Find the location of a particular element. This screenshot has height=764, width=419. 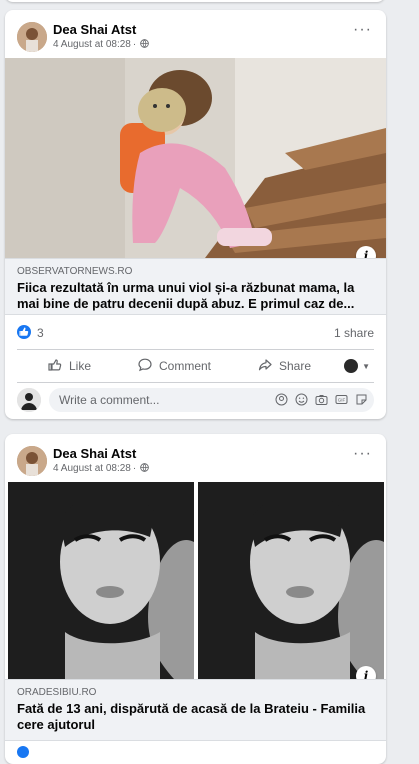

action-bar: Like Comment Share ▼ is located at coordinates (195, 366).